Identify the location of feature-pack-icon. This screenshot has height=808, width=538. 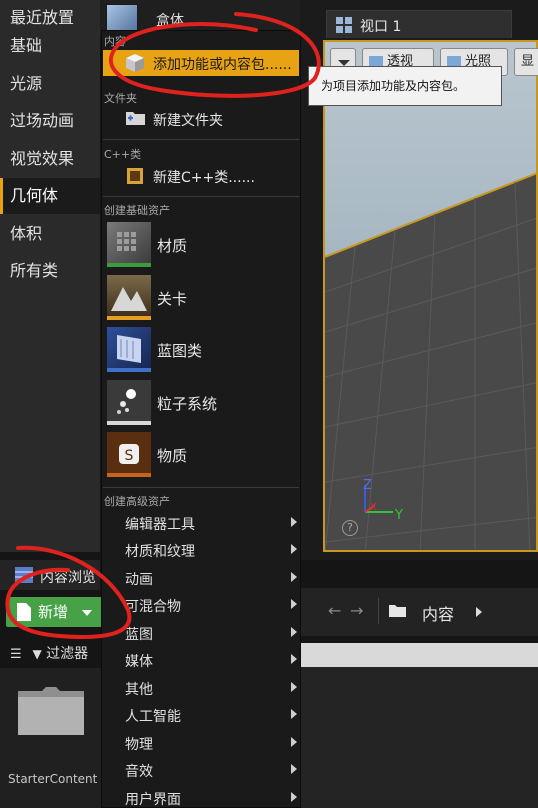
(135, 63).